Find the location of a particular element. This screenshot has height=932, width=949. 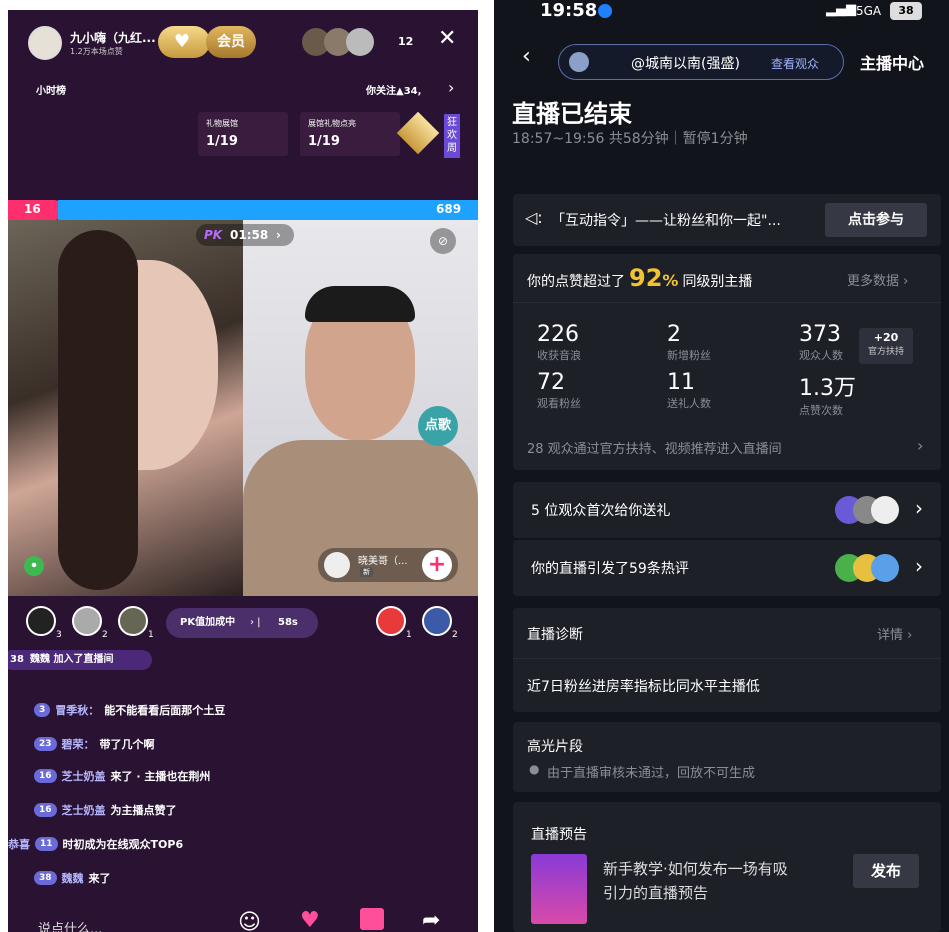

pk-timer-value: 01:58 is located at coordinates (249, 235).